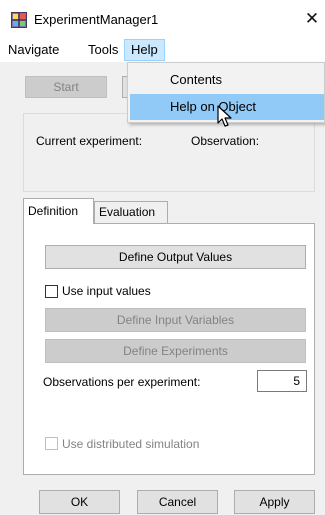  What do you see at coordinates (33, 50) in the screenshot?
I see `menu-navigate: Navigate` at bounding box center [33, 50].